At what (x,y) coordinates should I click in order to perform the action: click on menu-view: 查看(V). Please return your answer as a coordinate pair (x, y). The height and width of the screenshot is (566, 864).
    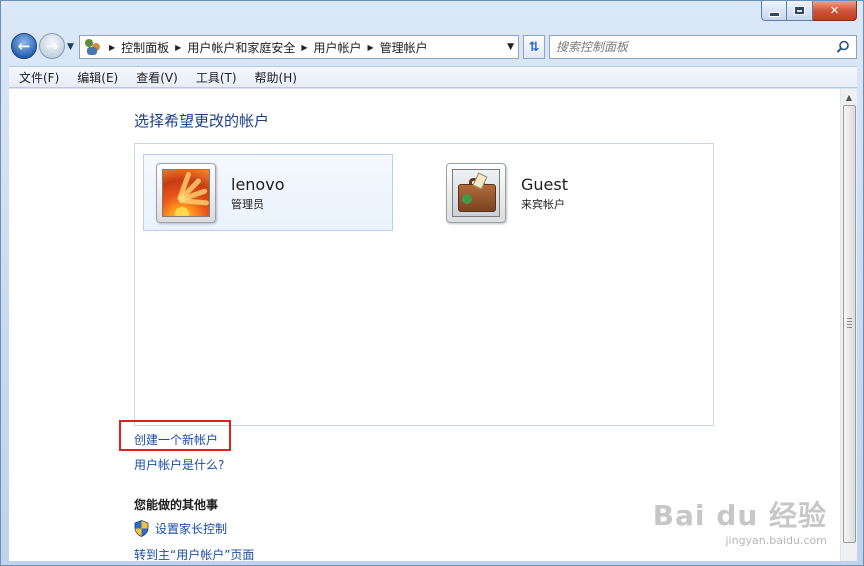
    Looking at the image, I should click on (156, 77).